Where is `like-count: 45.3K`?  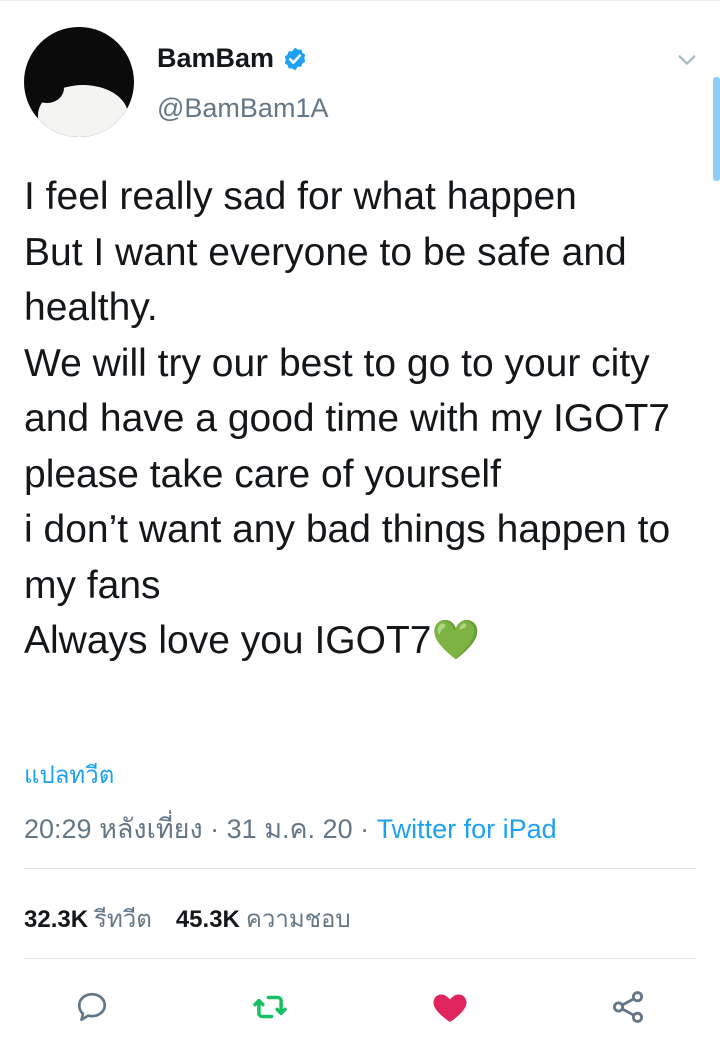
like-count: 45.3K is located at coordinates (207, 919).